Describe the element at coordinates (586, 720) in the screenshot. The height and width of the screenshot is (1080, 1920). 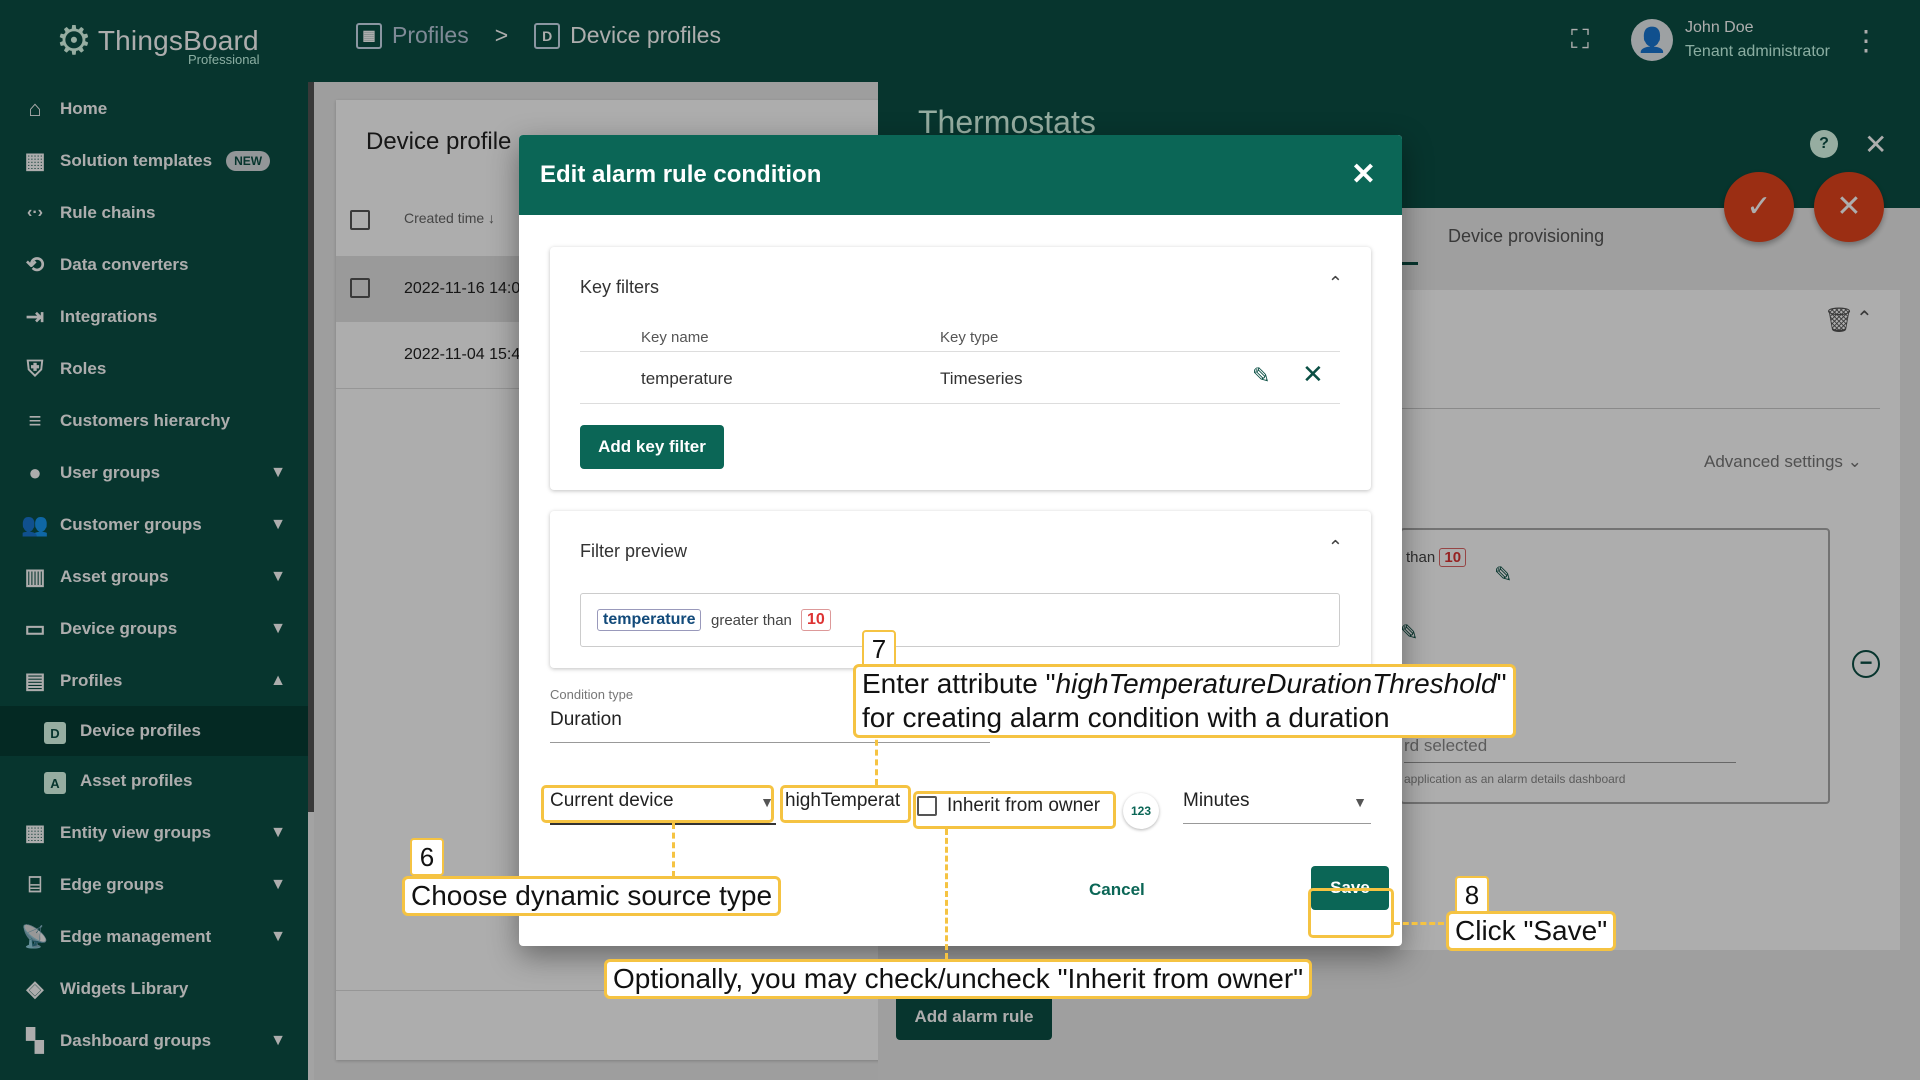
I see `condition-type-select: Duration` at that location.